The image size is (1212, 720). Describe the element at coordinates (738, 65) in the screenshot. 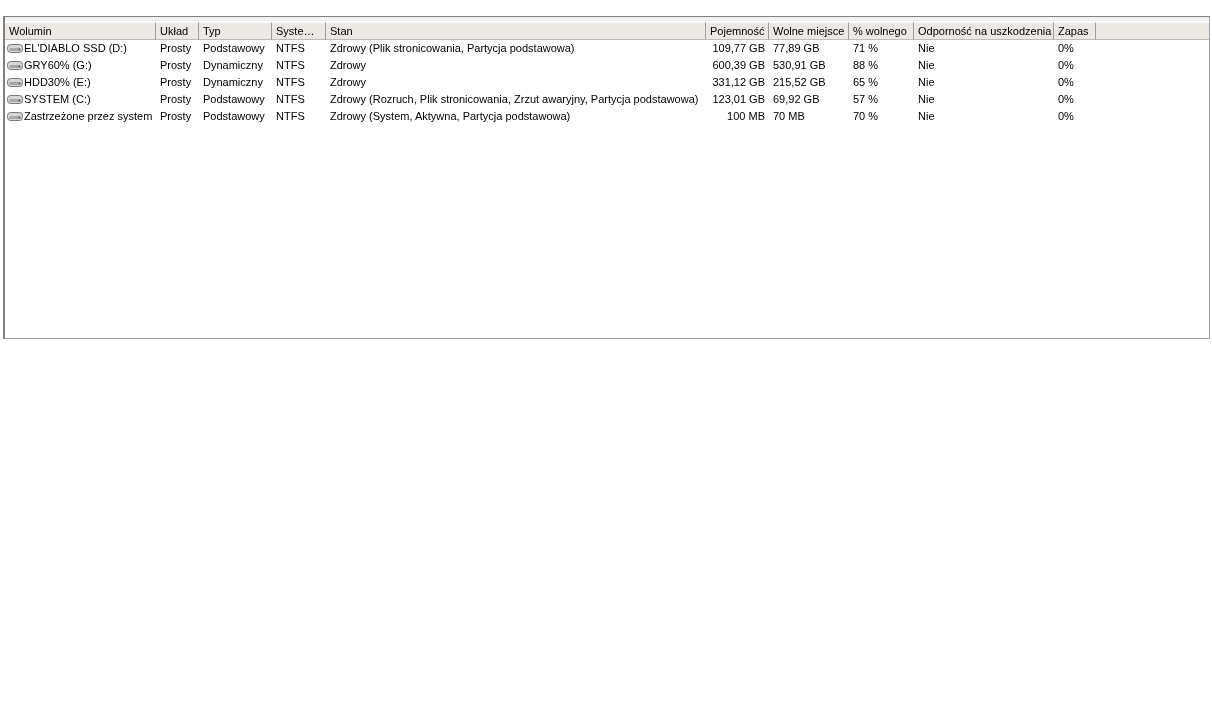

I see `table-cell-text: 600,39 GB` at that location.